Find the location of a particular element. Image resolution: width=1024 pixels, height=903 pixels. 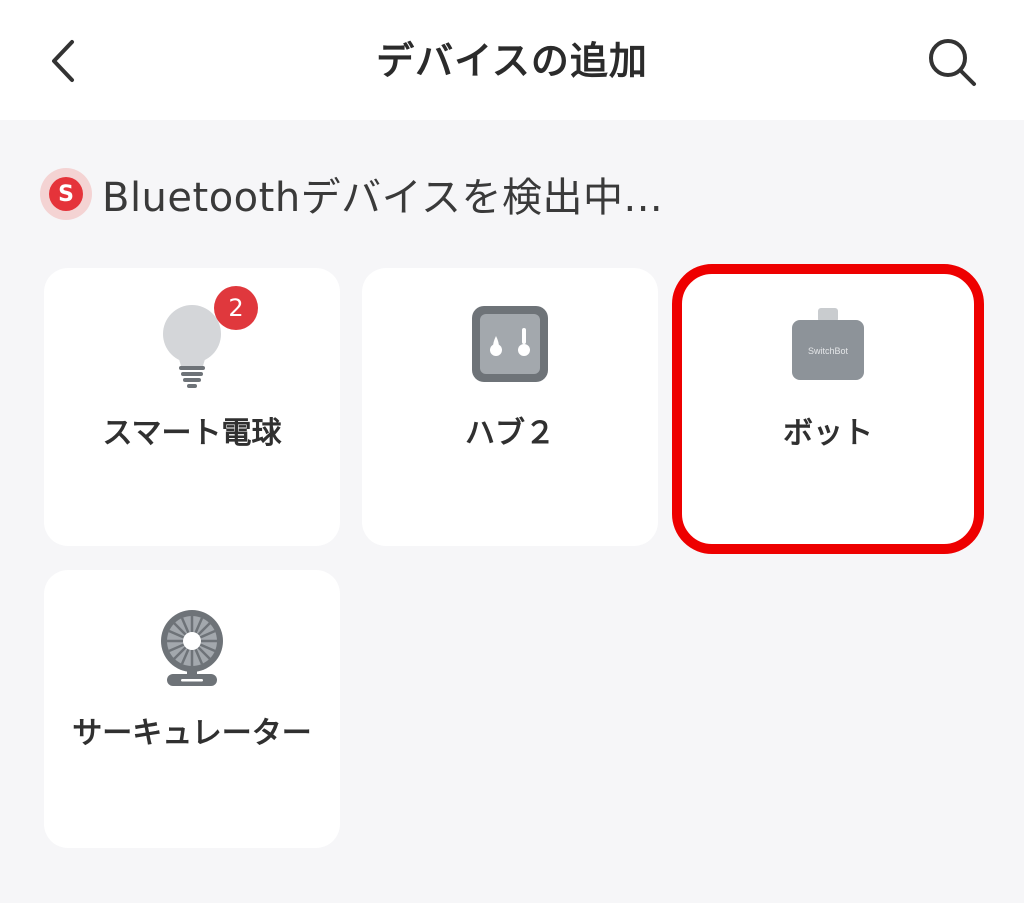

device-card-bot: SwitchBot ボット is located at coordinates (828, 411).